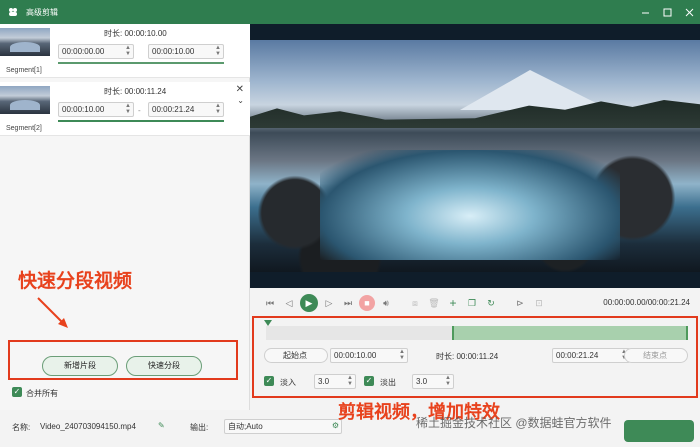 This screenshot has height=447, width=700. I want to click on fade-in-checkbox: ✓, so click(269, 381).